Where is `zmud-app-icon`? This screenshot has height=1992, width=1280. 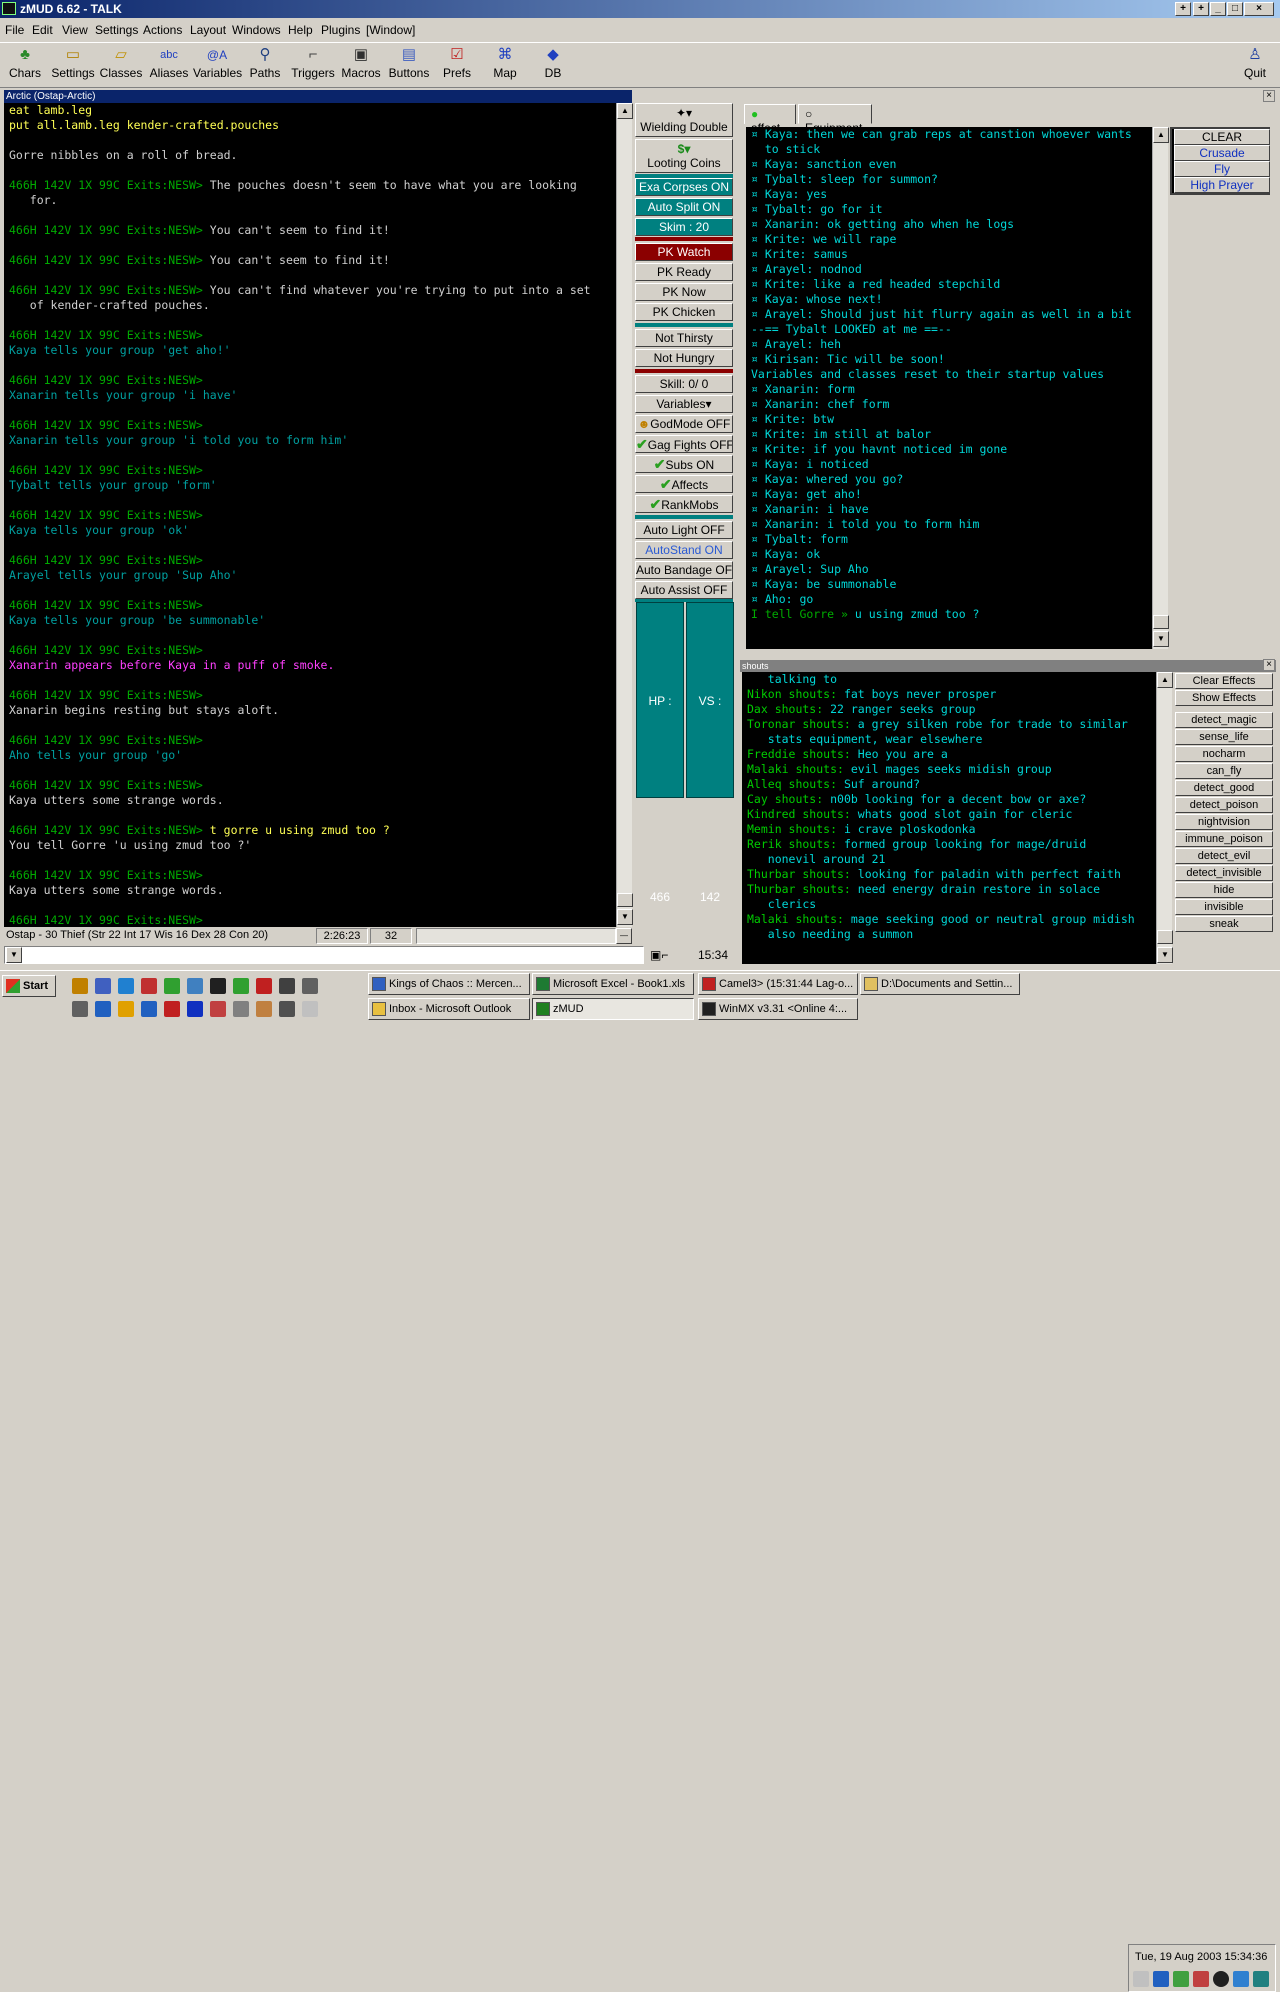
zmud-app-icon is located at coordinates (9, 8).